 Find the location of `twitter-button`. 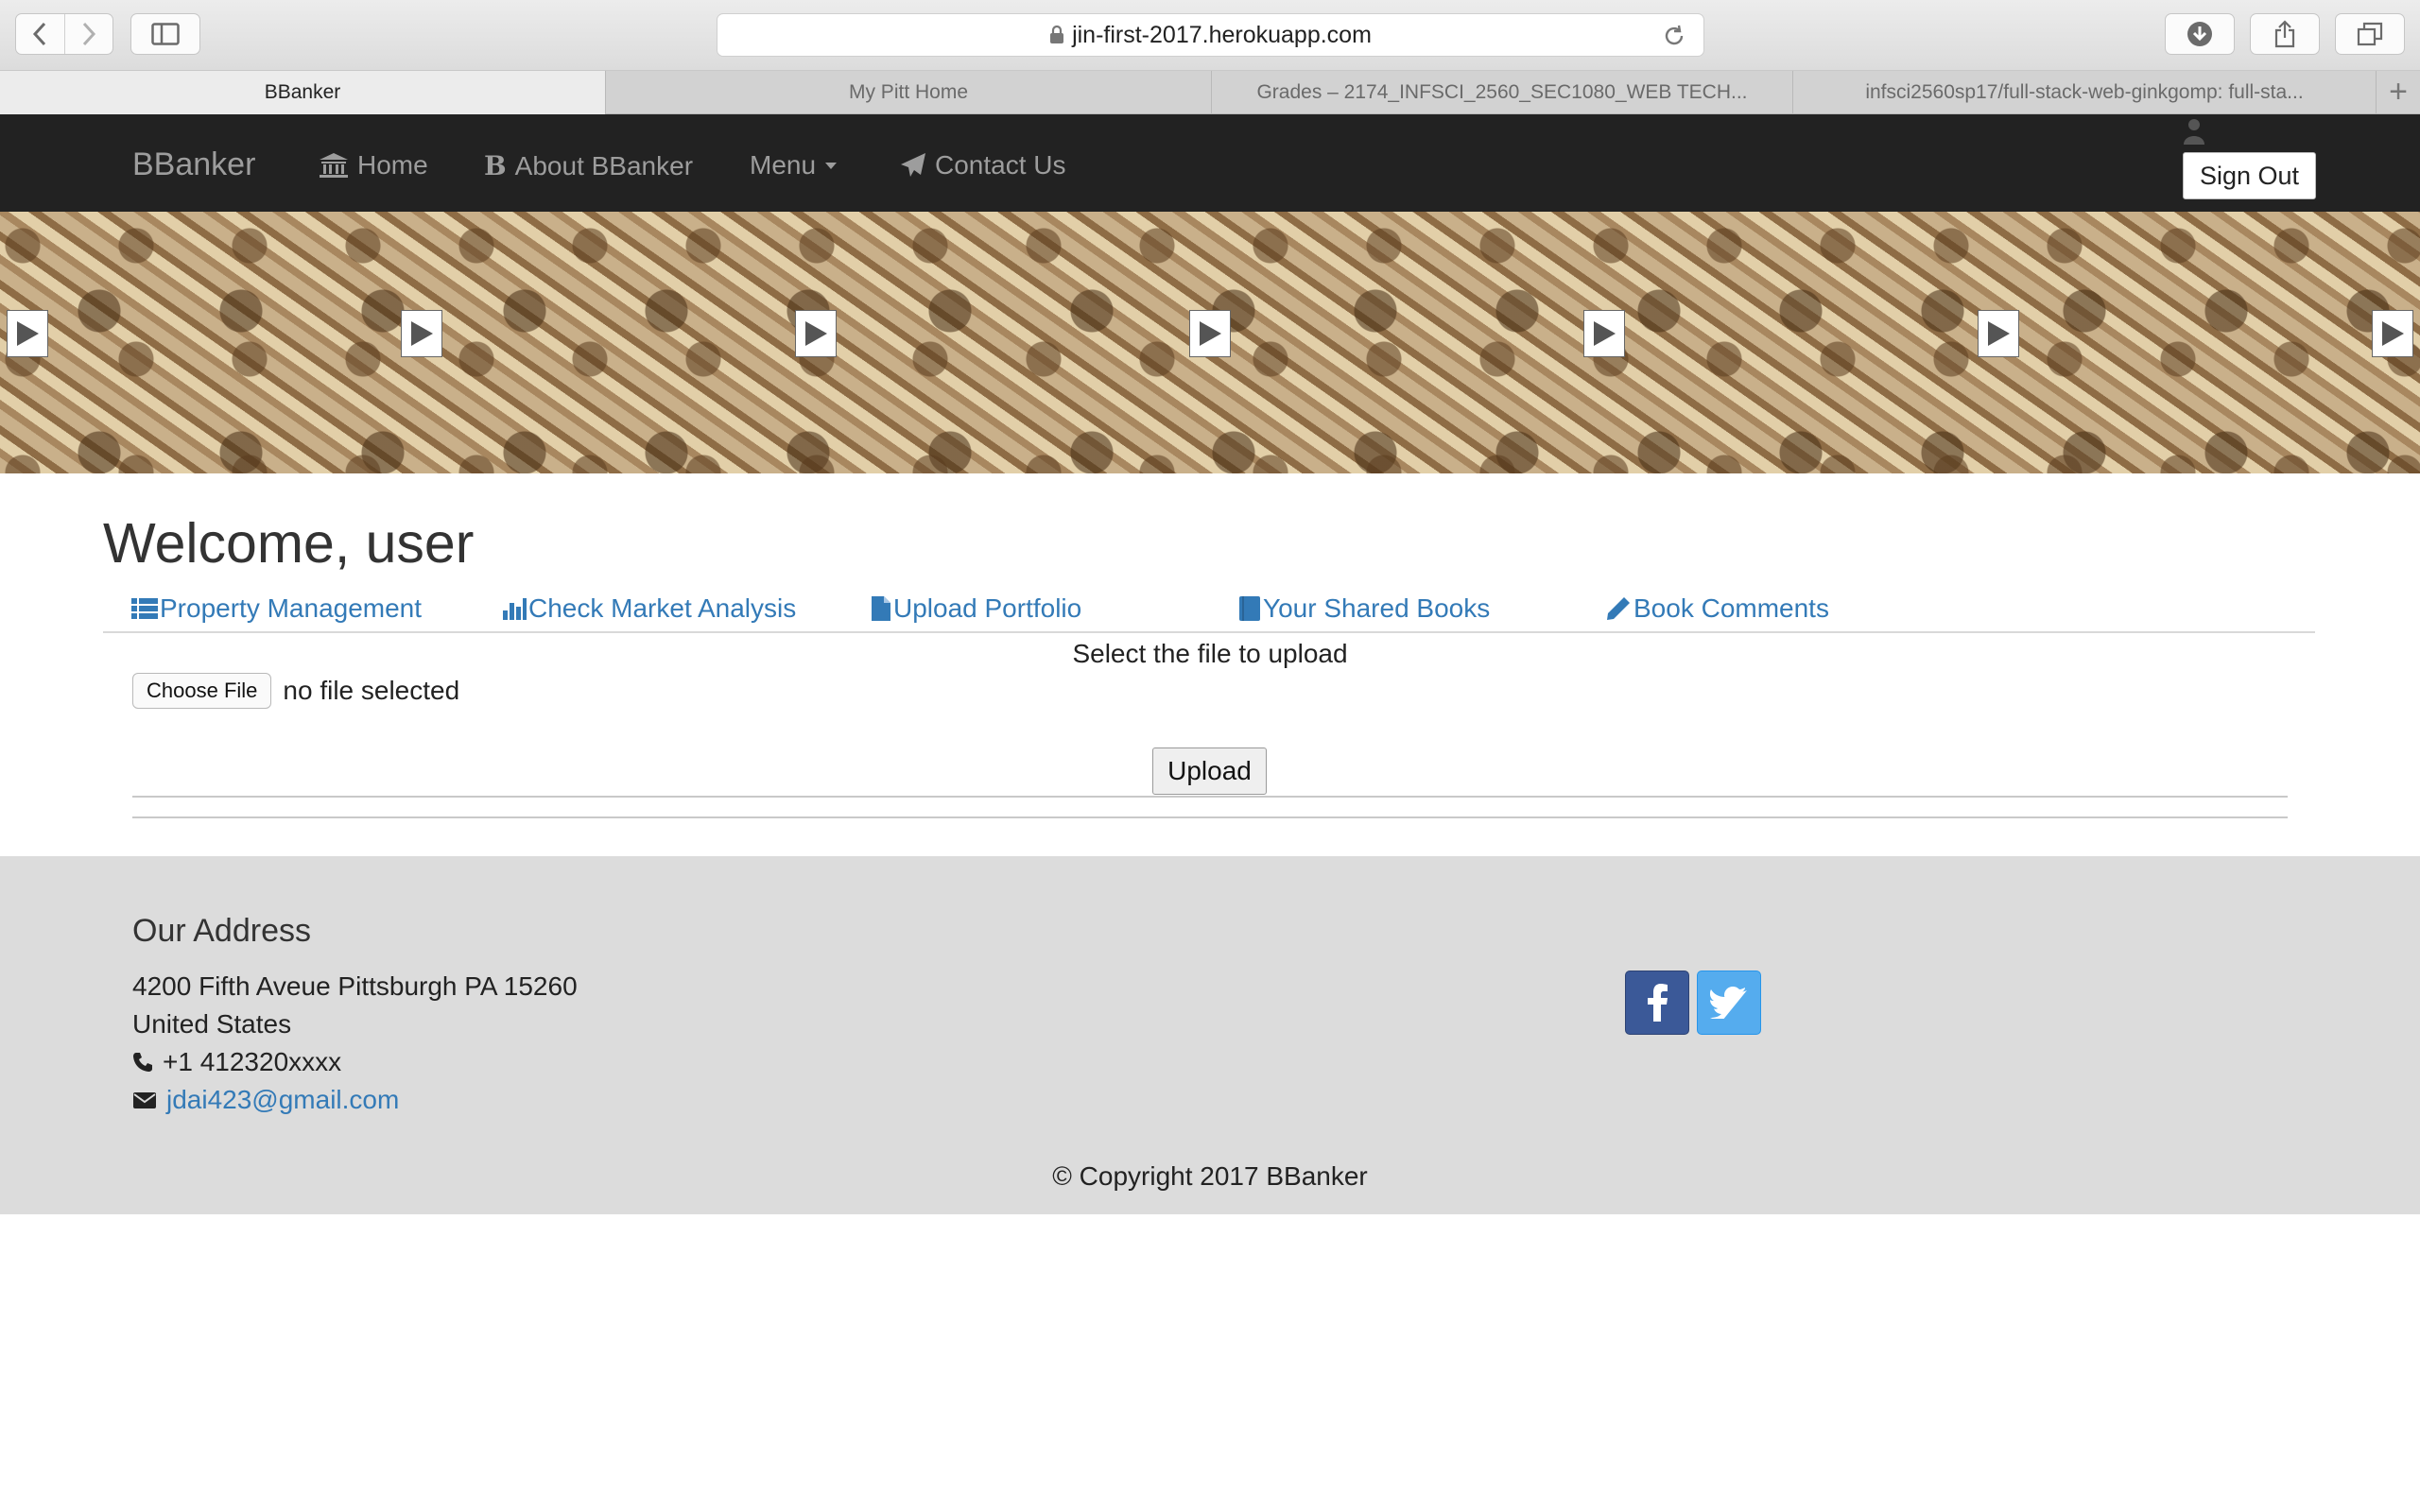

twitter-button is located at coordinates (1729, 1003).